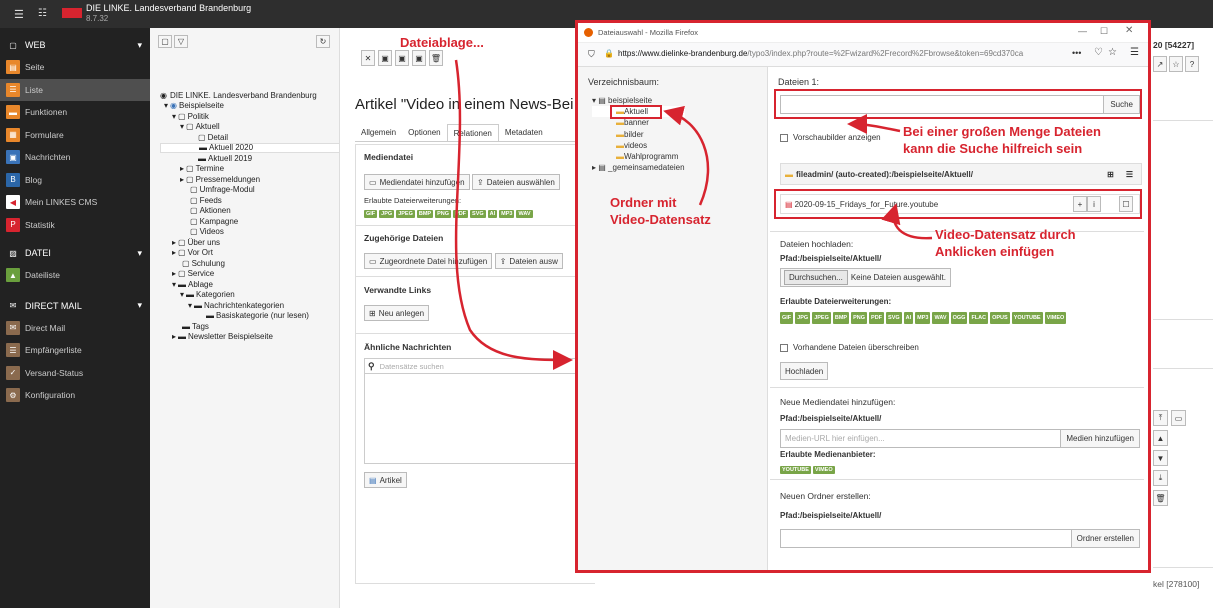 This screenshot has height=608, width=1213. What do you see at coordinates (75, 67) in the screenshot?
I see `nav-item-seite: ▤ Seite` at bounding box center [75, 67].